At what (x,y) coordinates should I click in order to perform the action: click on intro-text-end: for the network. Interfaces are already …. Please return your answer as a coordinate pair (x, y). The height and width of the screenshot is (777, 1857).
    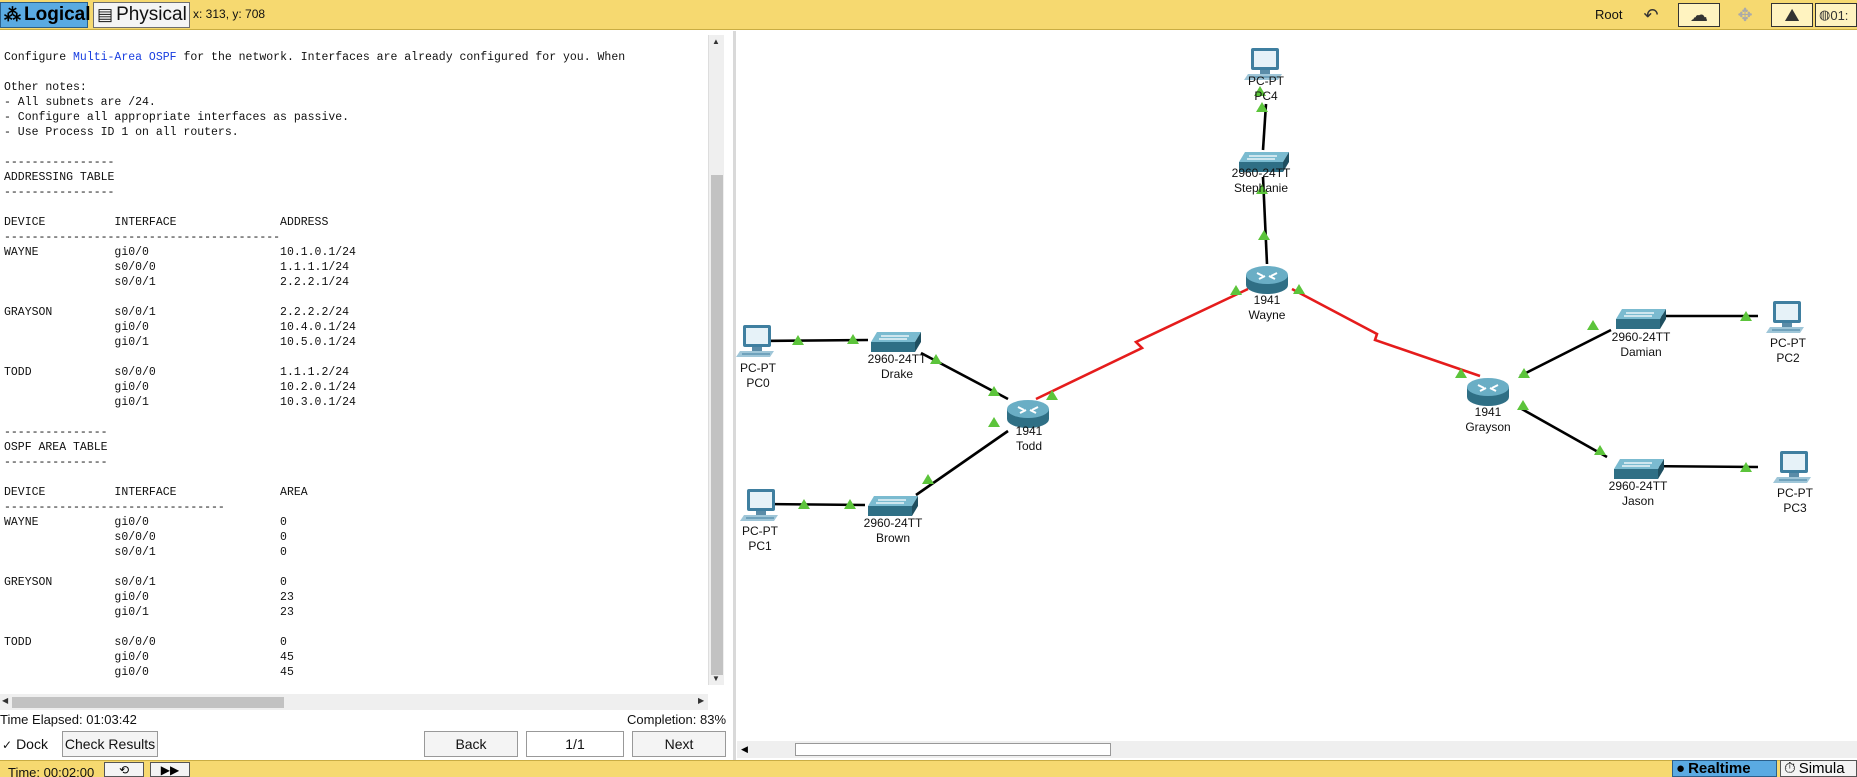
    Looking at the image, I should click on (401, 57).